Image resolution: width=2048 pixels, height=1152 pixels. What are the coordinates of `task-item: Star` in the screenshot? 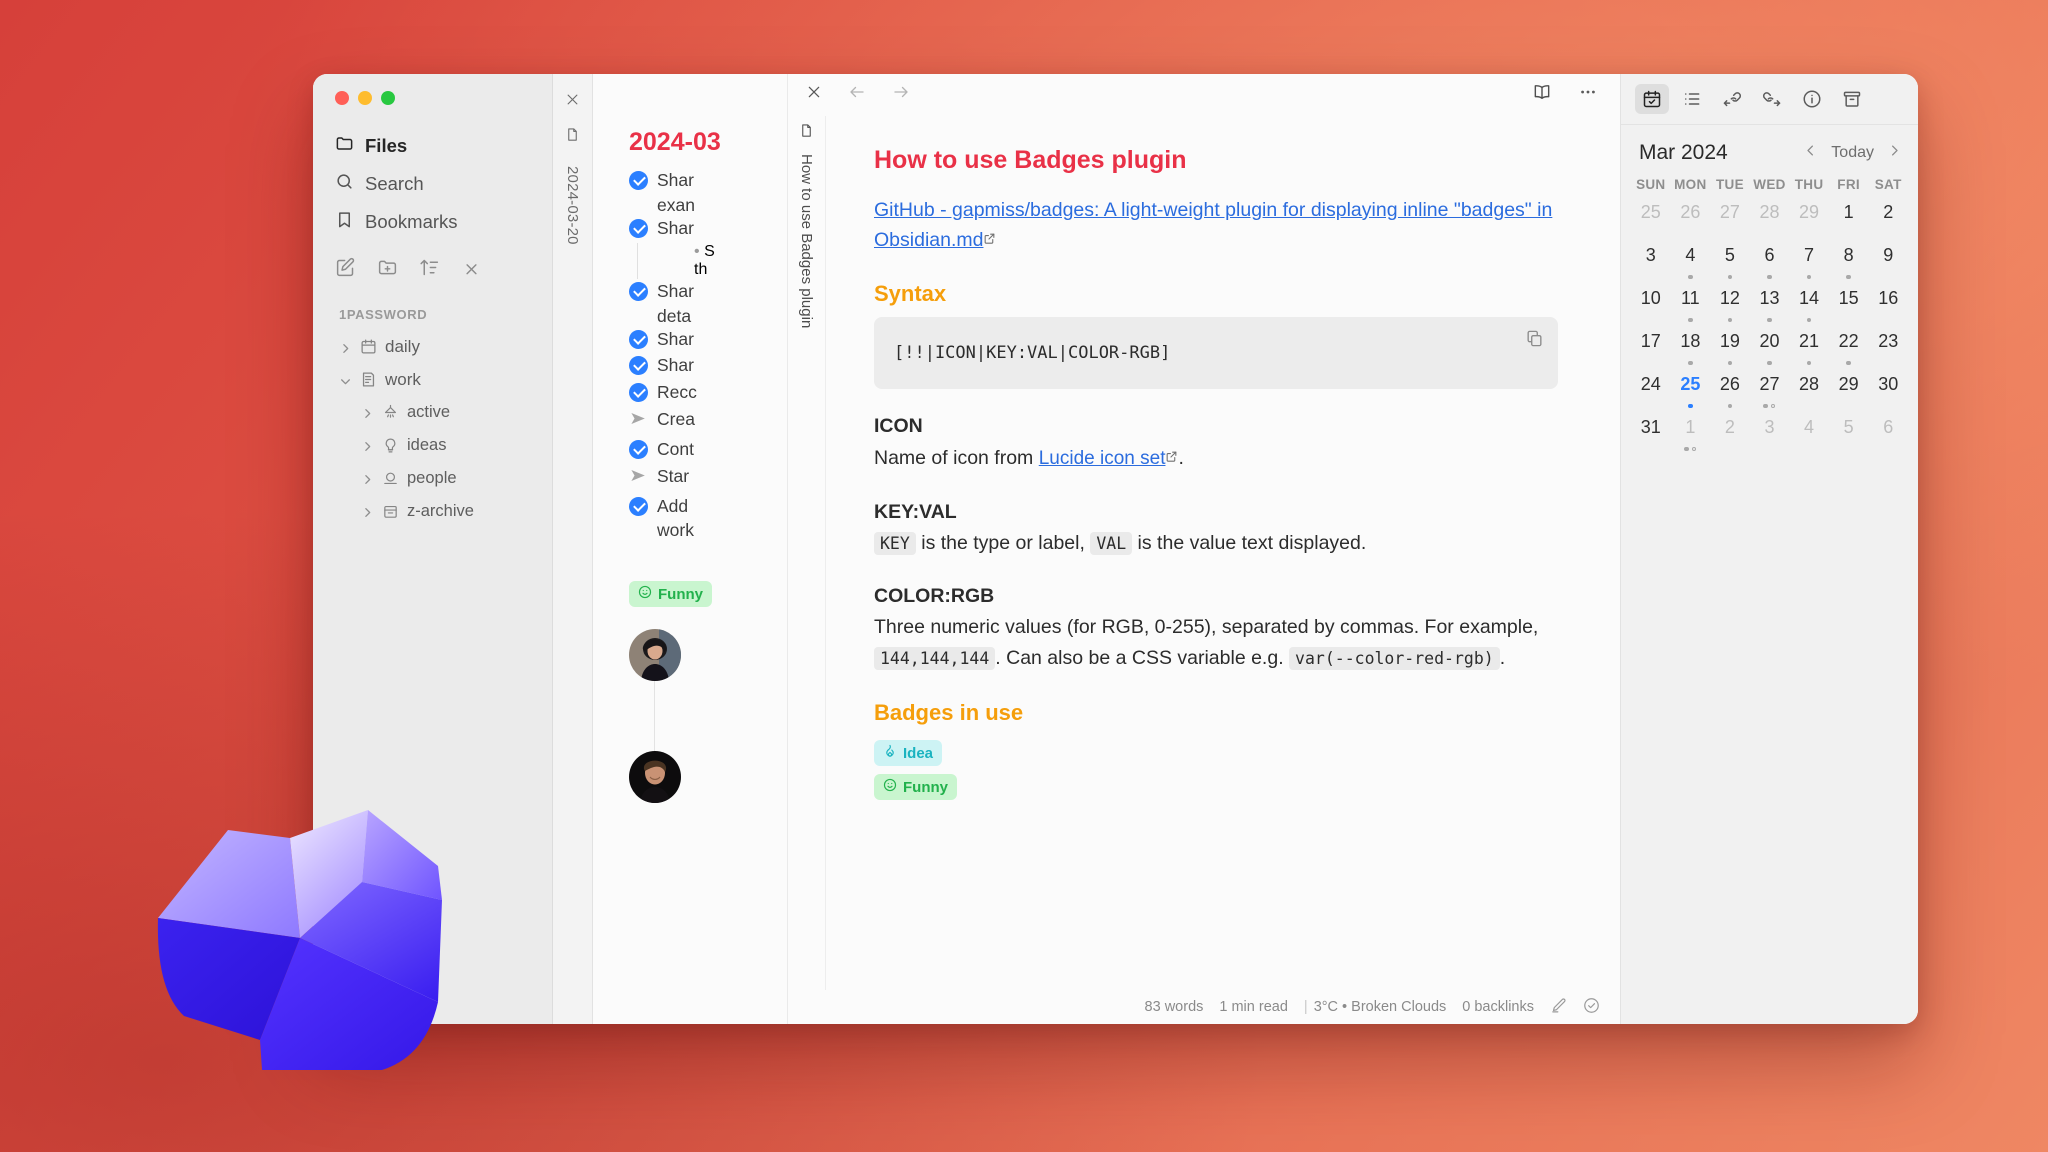 It's located at (690, 478).